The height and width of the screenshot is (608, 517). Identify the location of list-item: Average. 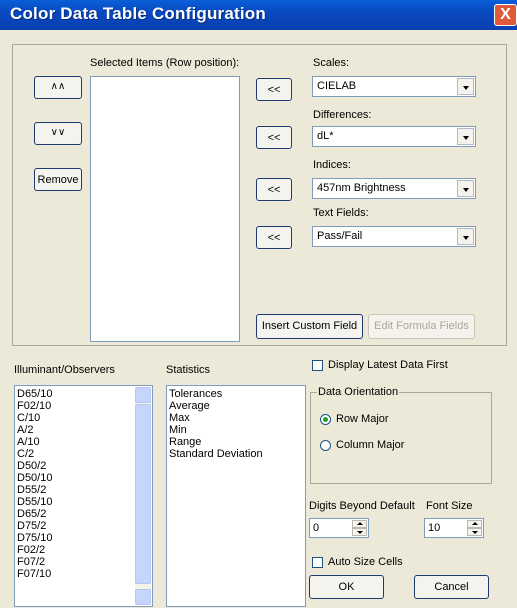
(236, 406).